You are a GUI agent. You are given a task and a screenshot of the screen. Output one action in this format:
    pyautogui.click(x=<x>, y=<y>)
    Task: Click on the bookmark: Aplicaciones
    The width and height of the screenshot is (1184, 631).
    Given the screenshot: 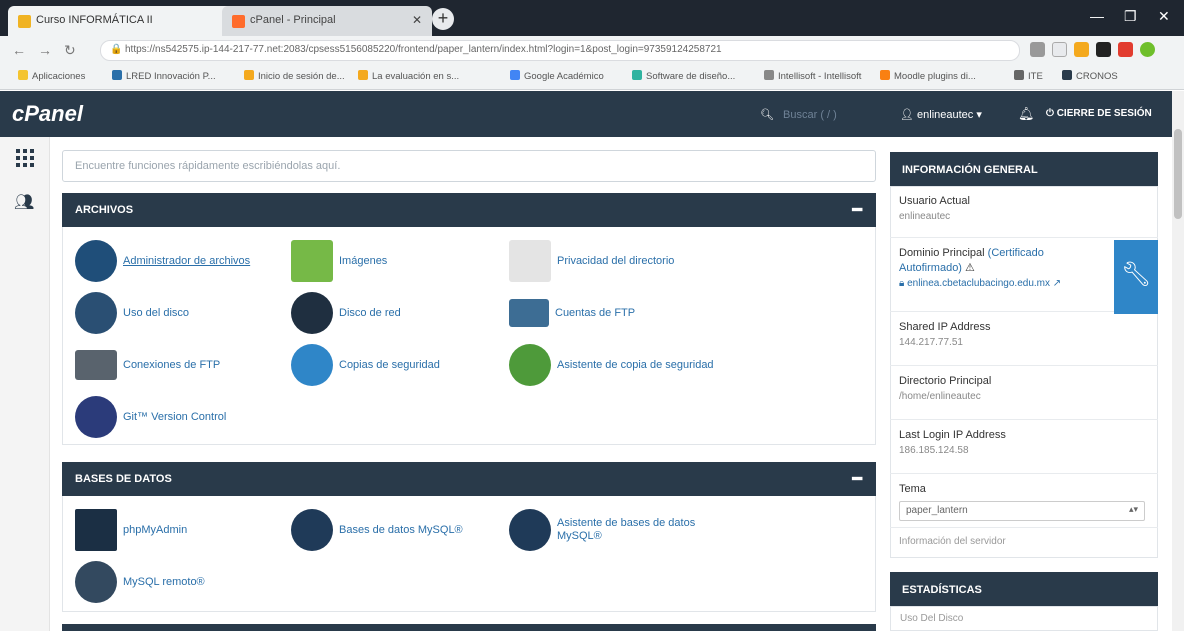 What is the action you would take?
    pyautogui.click(x=51, y=76)
    